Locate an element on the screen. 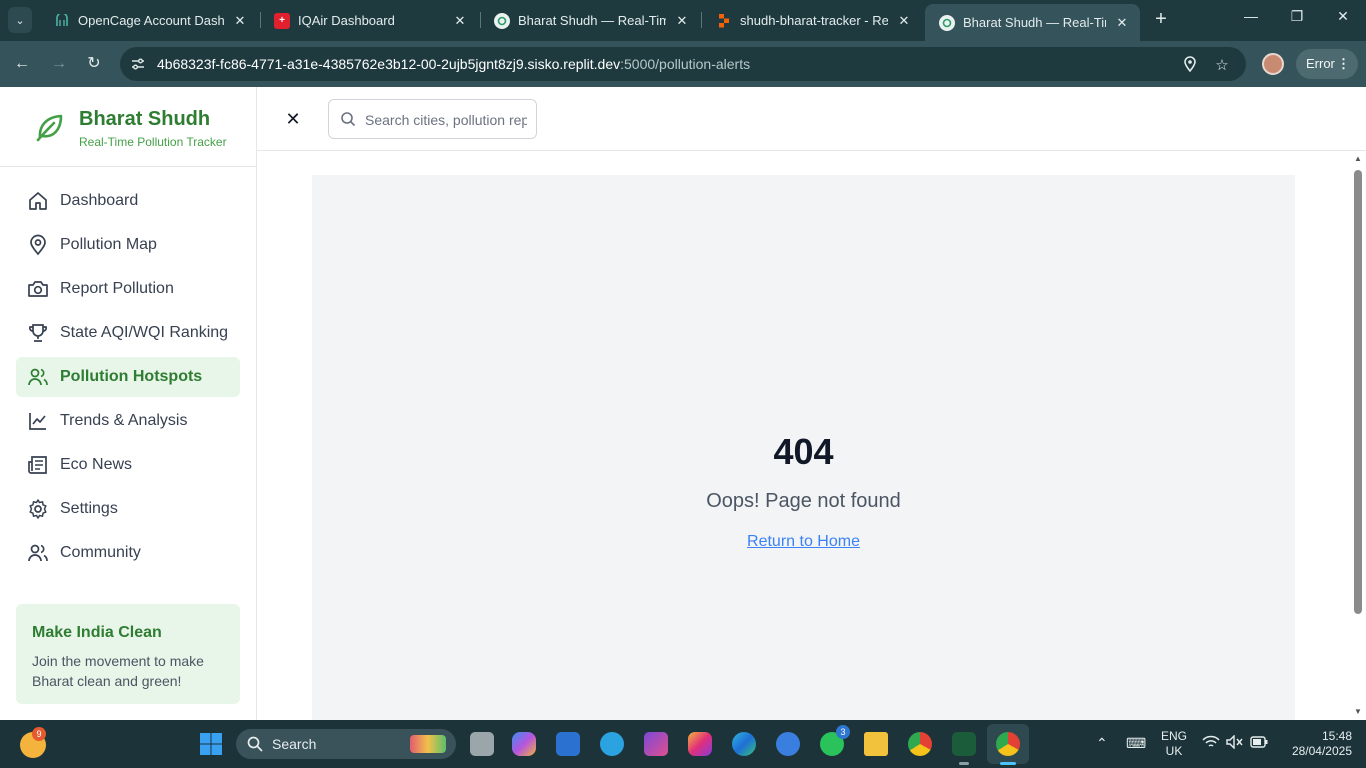 The height and width of the screenshot is (768, 1366). sidebar-item-state-ranking: State AQI/WQI Ranking is located at coordinates (128, 333).